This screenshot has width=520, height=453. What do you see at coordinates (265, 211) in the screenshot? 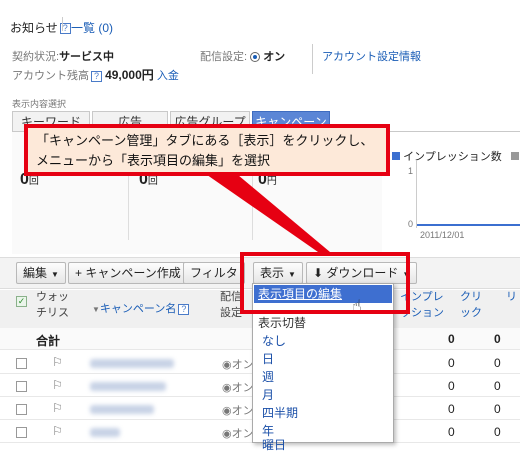
I see `callout-pointer` at bounding box center [265, 211].